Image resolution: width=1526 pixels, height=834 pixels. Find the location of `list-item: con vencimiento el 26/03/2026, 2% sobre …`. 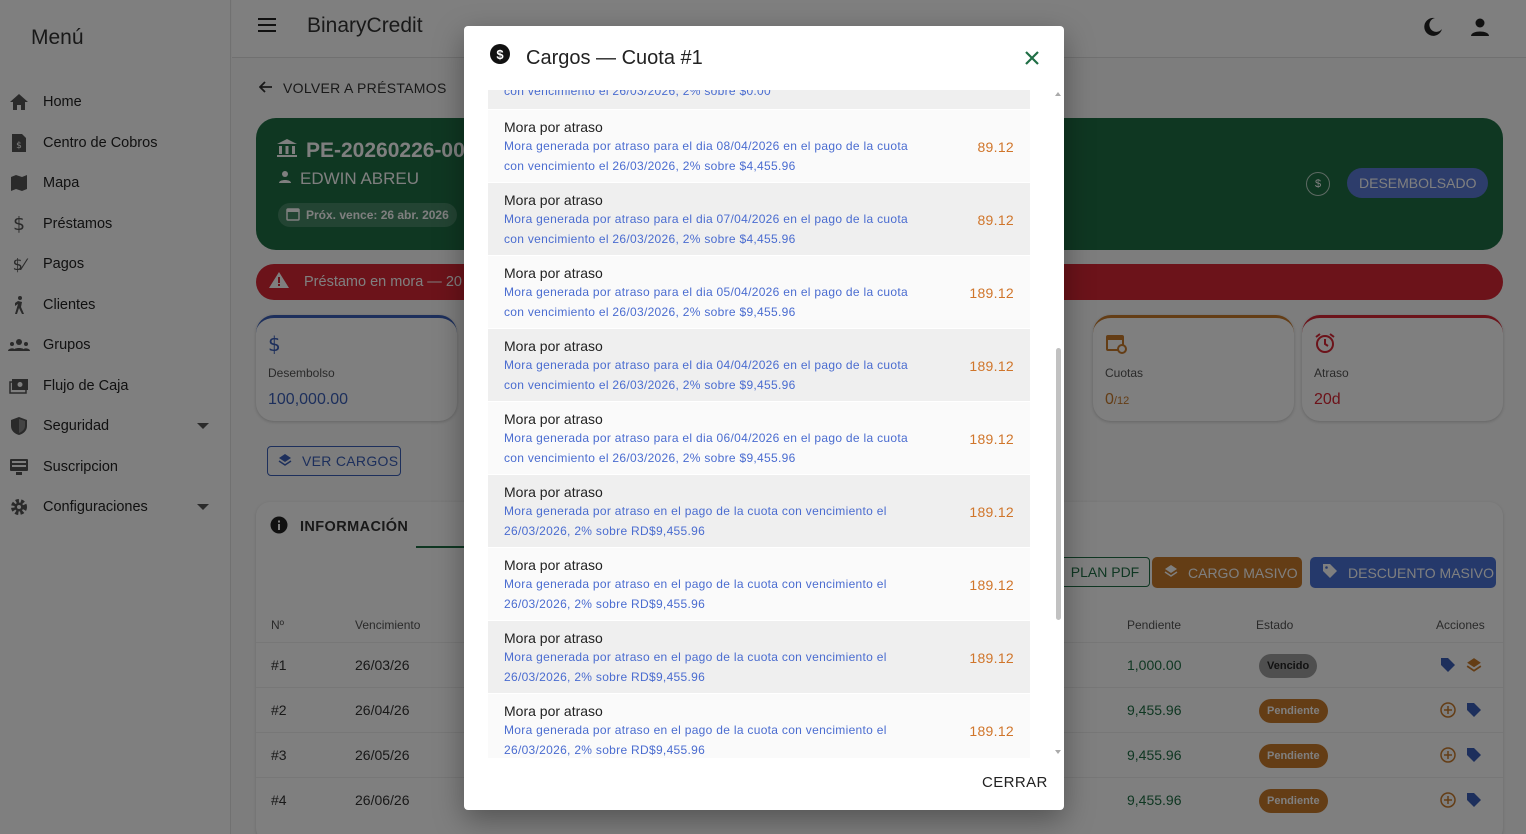

list-item: con vencimiento el 26/03/2026, 2% sobre … is located at coordinates (759, 100).